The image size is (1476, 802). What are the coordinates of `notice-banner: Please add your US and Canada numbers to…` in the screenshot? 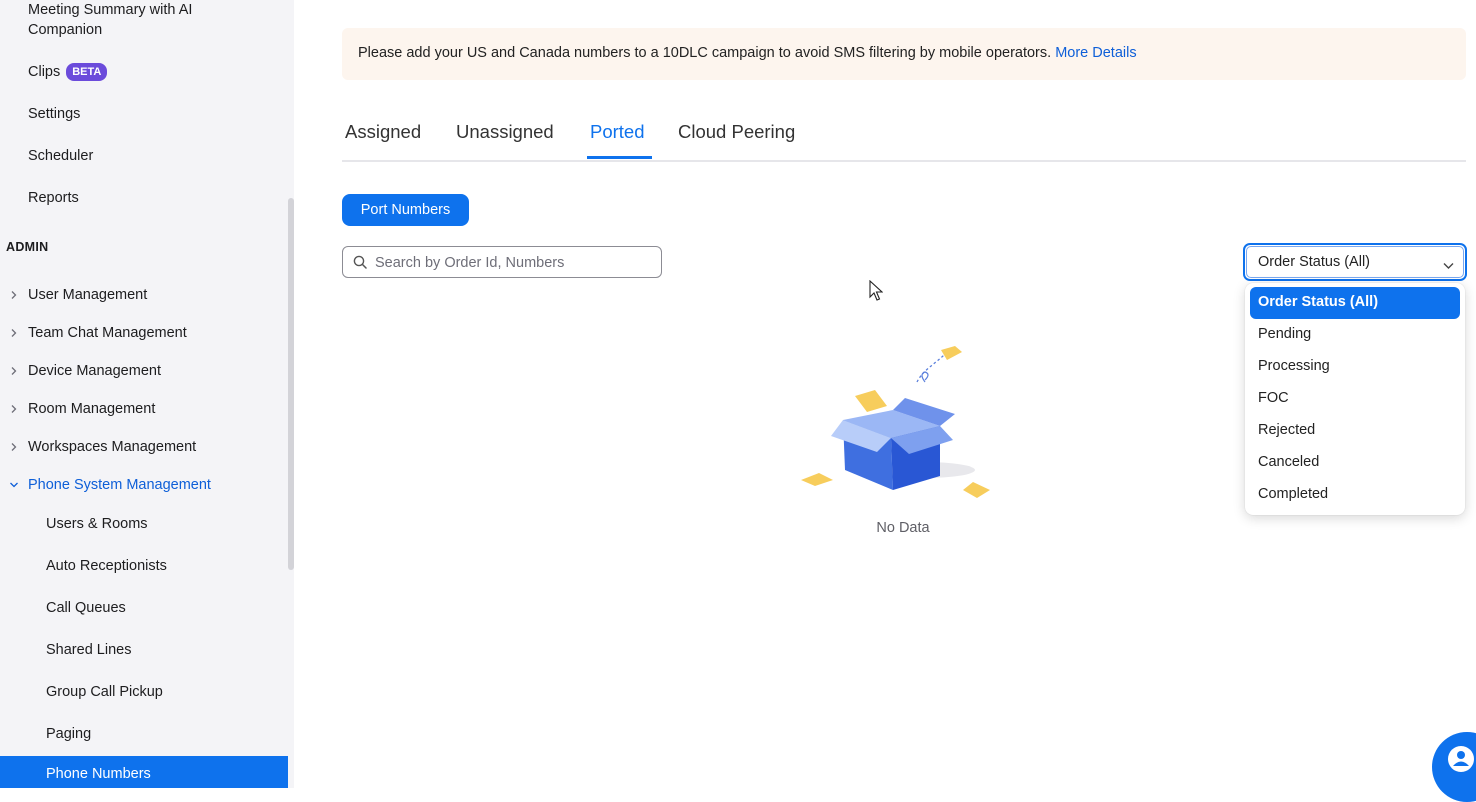 It's located at (904, 54).